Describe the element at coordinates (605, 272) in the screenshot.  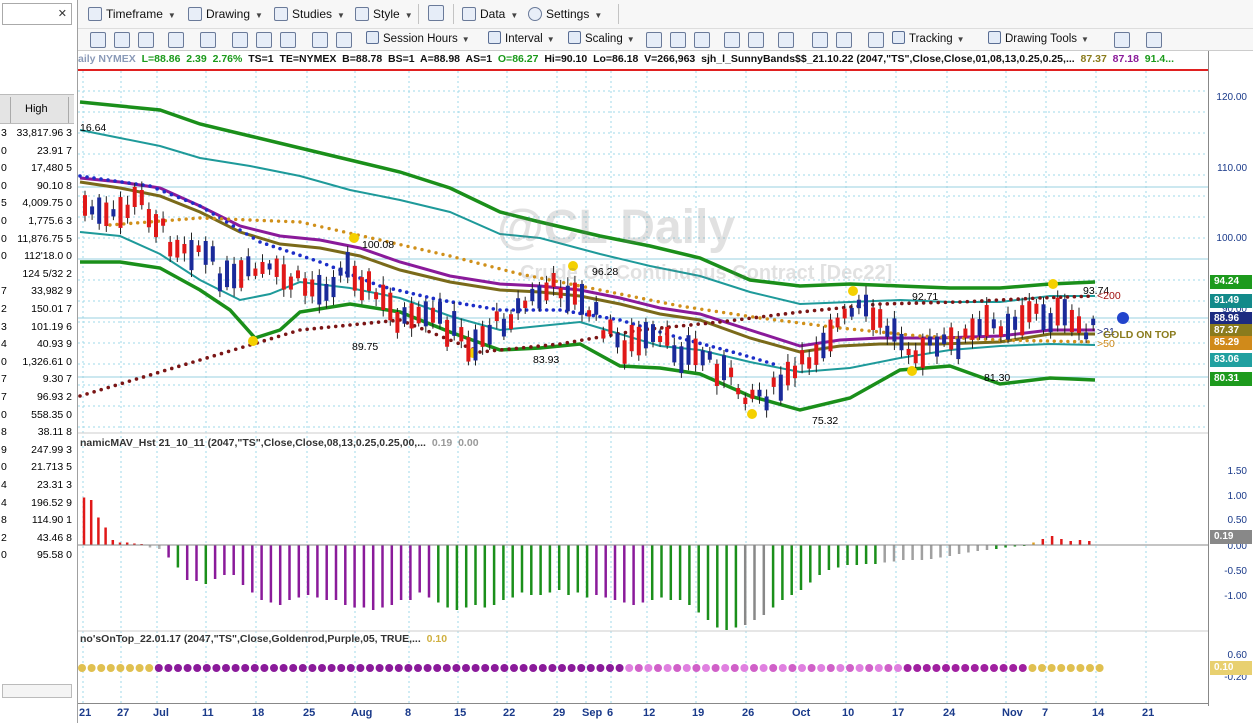
I see `price-annotation: 96.28` at that location.